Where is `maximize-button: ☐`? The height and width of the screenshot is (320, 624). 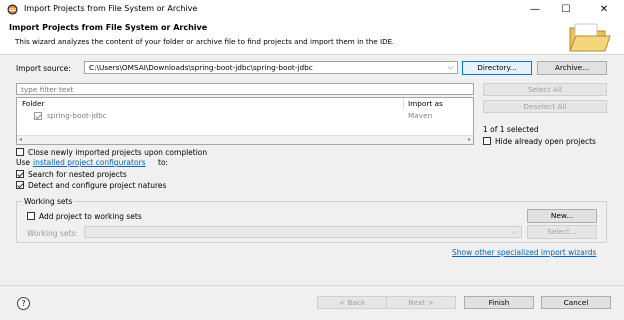 maximize-button: ☐ is located at coordinates (566, 9).